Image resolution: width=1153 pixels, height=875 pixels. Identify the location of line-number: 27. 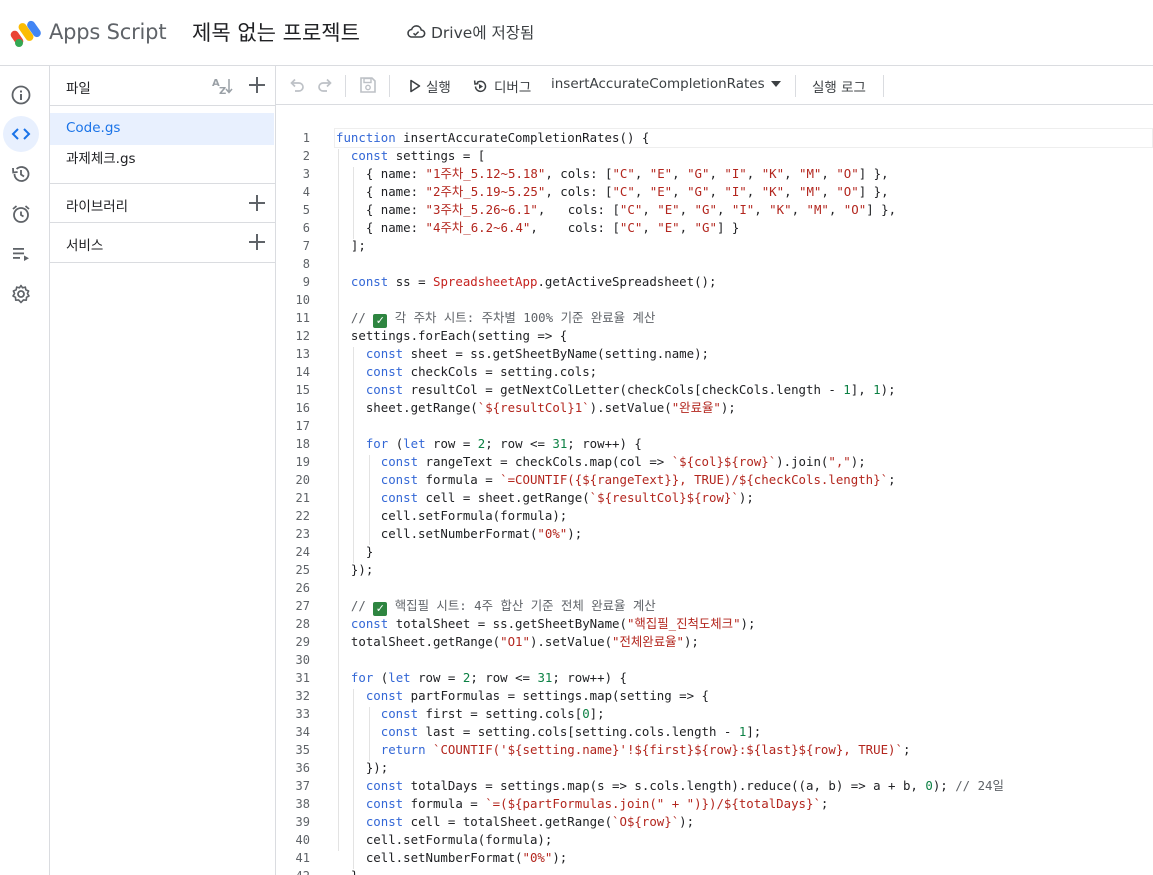
(302, 606).